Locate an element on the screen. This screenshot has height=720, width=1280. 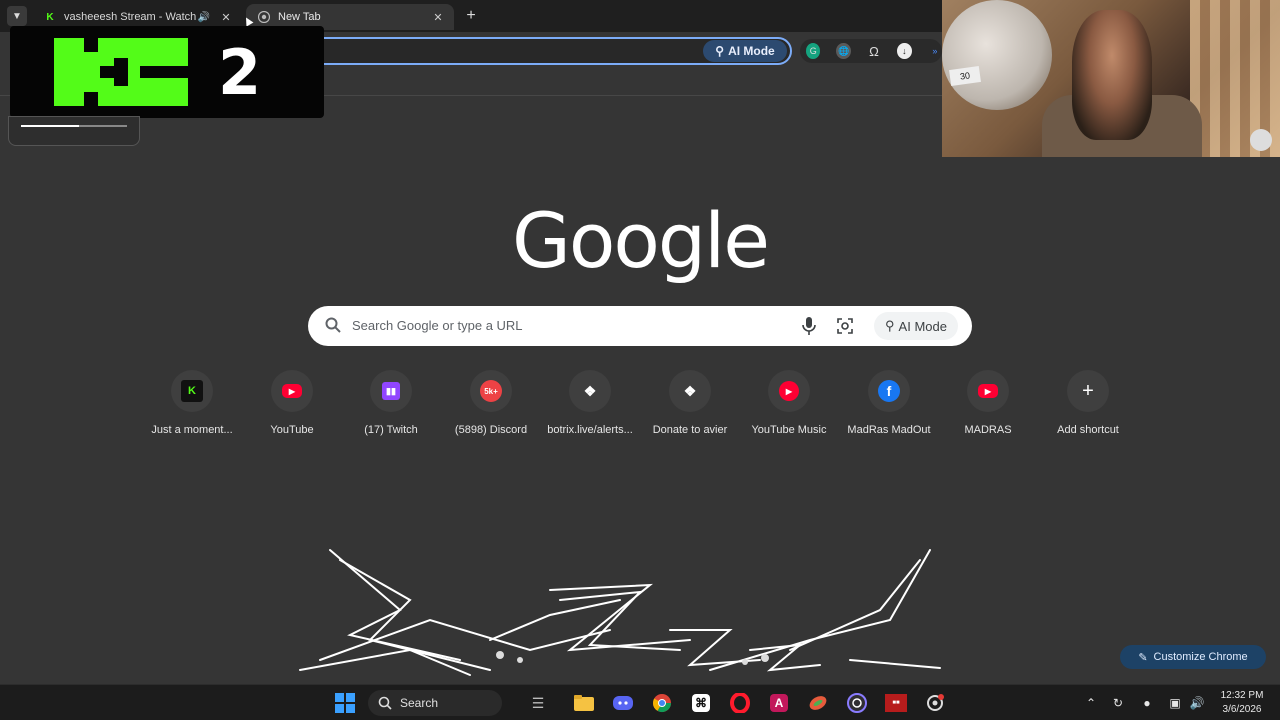
pillow-shape is located at coordinates (997, 55).